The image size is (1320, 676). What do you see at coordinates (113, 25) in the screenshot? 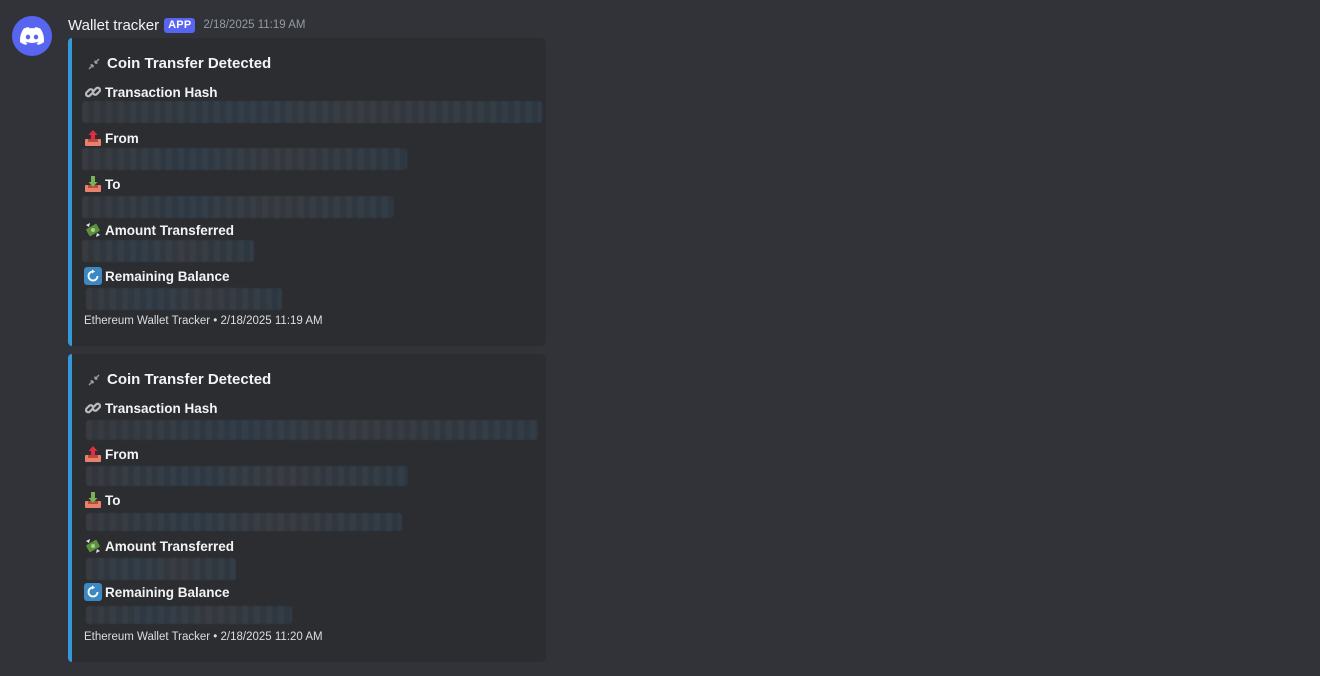
I see `author-name: Wallet tracker` at bounding box center [113, 25].